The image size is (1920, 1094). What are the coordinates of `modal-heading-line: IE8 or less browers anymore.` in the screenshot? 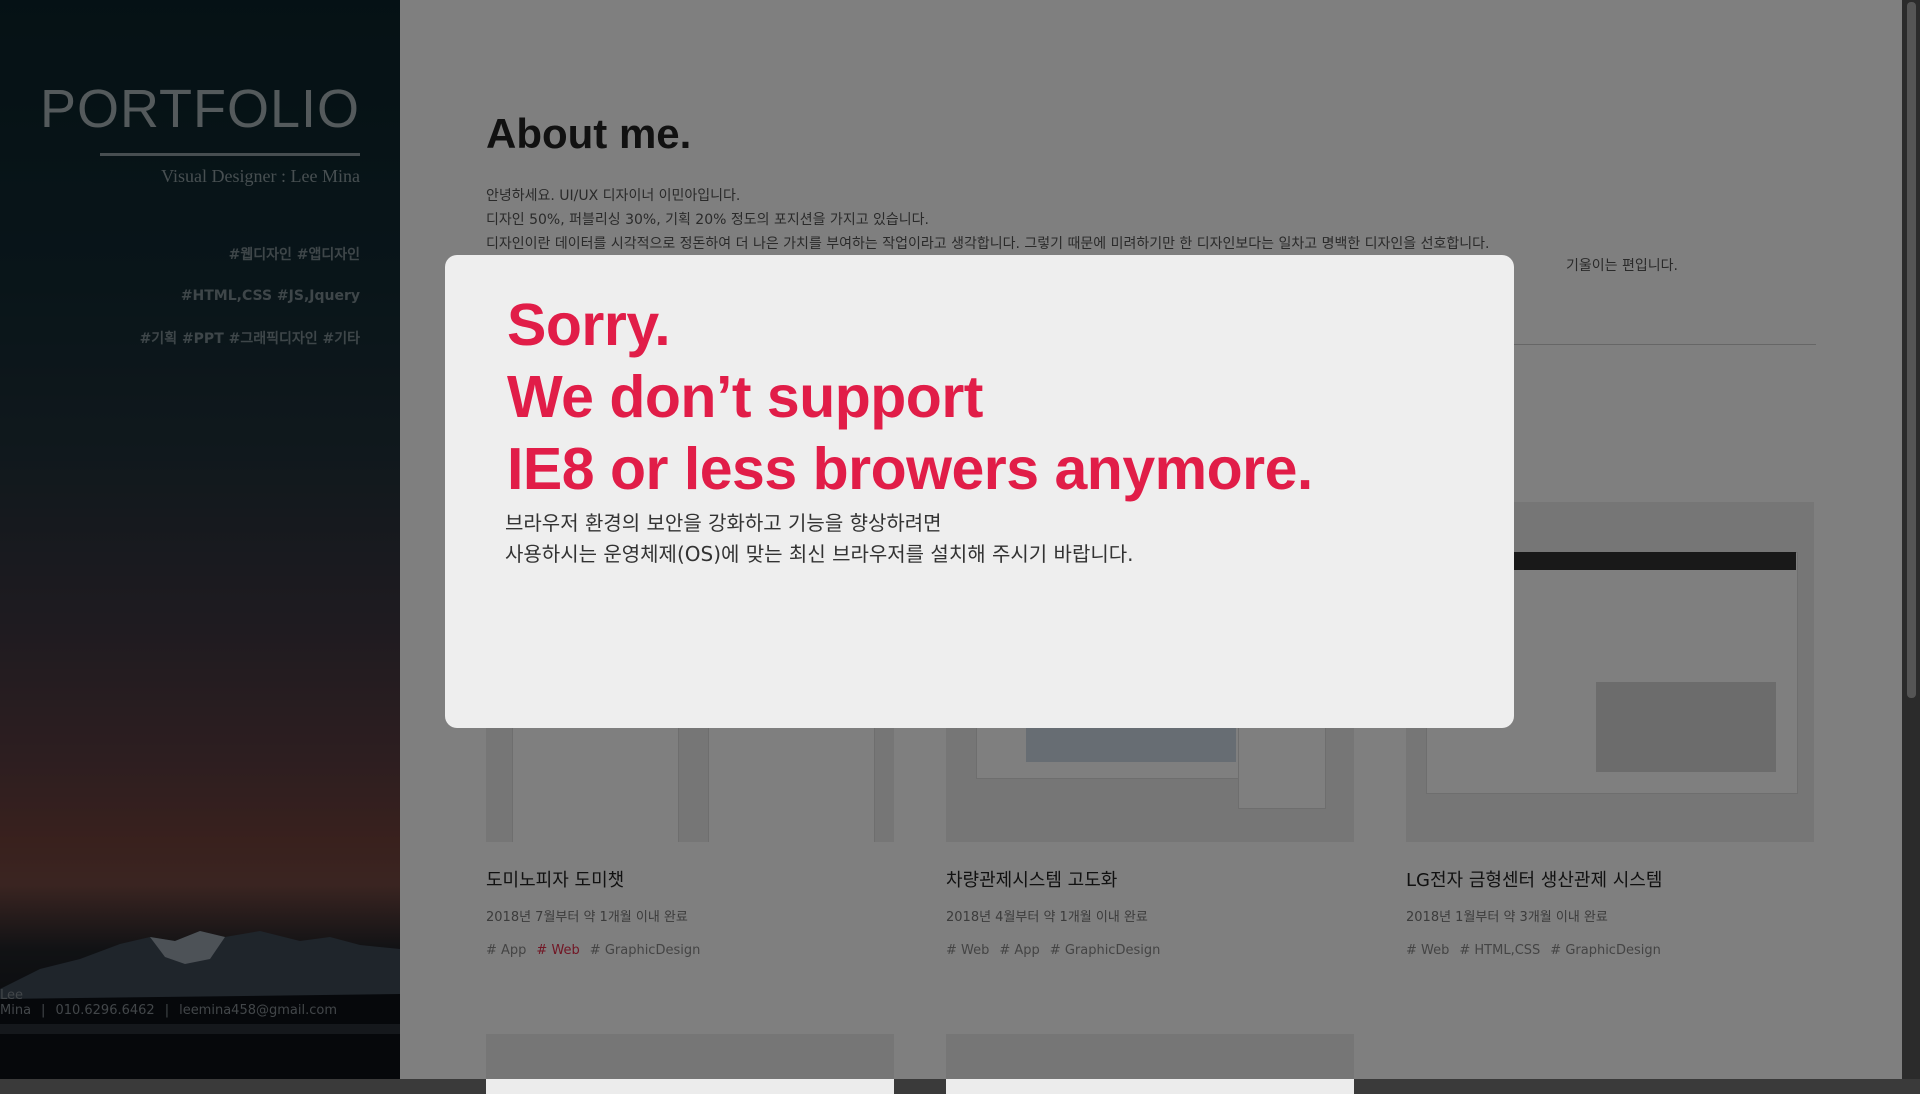 It's located at (910, 469).